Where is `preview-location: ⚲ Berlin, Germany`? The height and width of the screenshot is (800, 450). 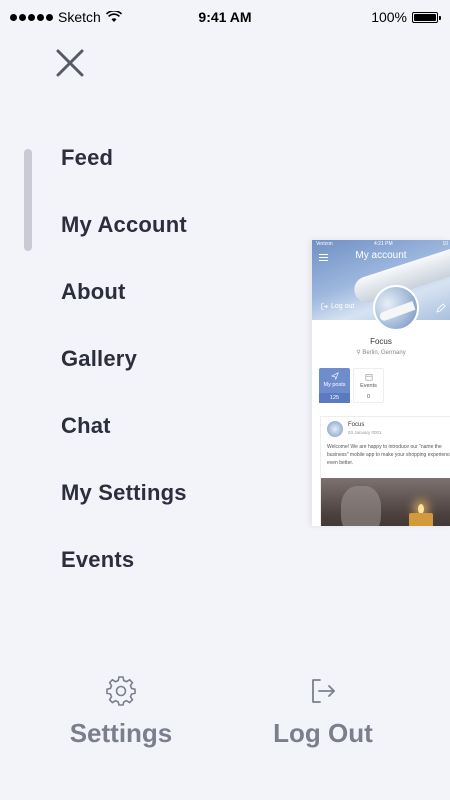 preview-location: ⚲ Berlin, Germany is located at coordinates (381, 353).